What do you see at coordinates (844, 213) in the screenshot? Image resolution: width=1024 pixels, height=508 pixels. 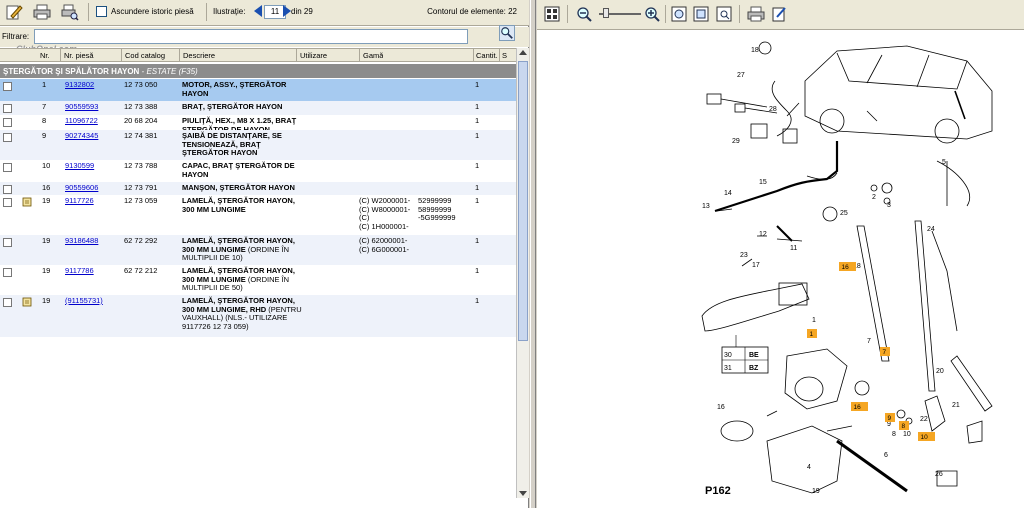 I see `diagram-callout: 25` at bounding box center [844, 213].